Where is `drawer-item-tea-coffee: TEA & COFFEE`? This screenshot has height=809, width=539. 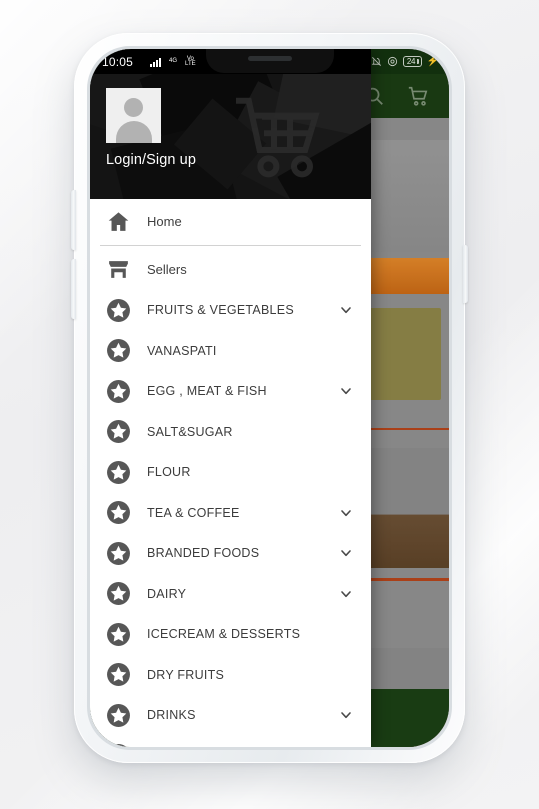 drawer-item-tea-coffee: TEA & COFFEE is located at coordinates (230, 513).